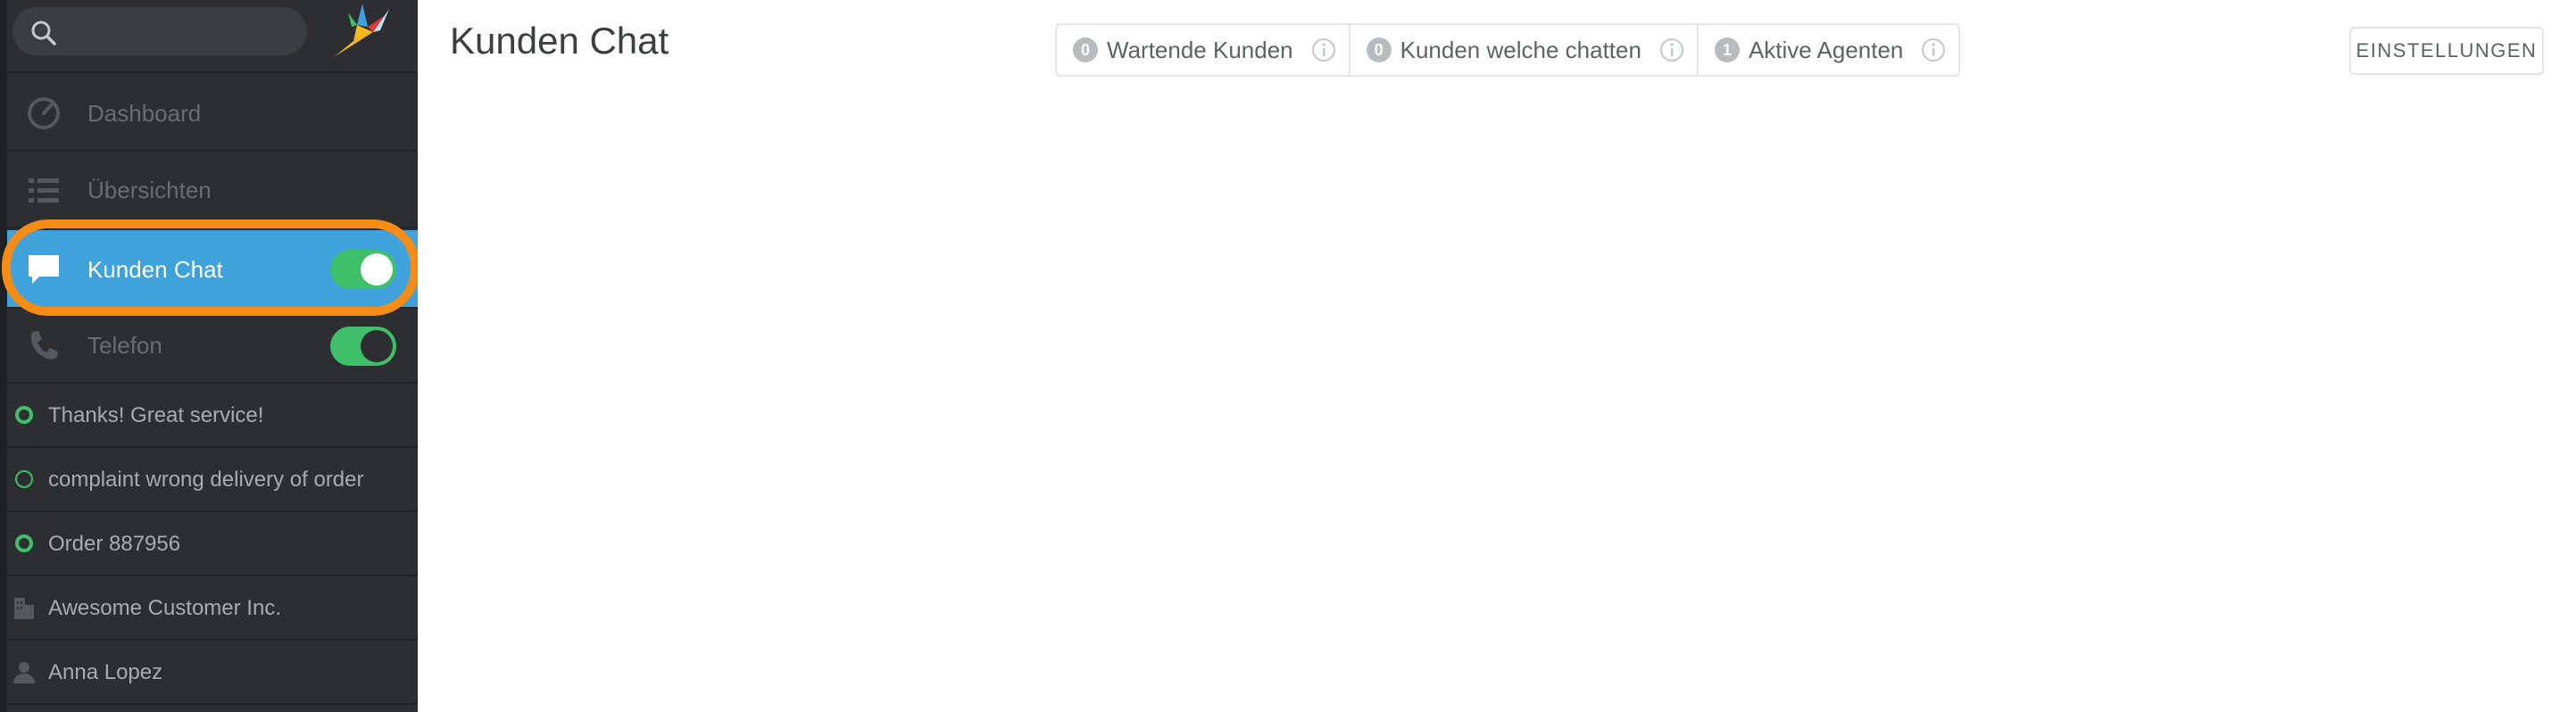 The width and height of the screenshot is (2576, 712). What do you see at coordinates (43, 33) in the screenshot?
I see `search-icon` at bounding box center [43, 33].